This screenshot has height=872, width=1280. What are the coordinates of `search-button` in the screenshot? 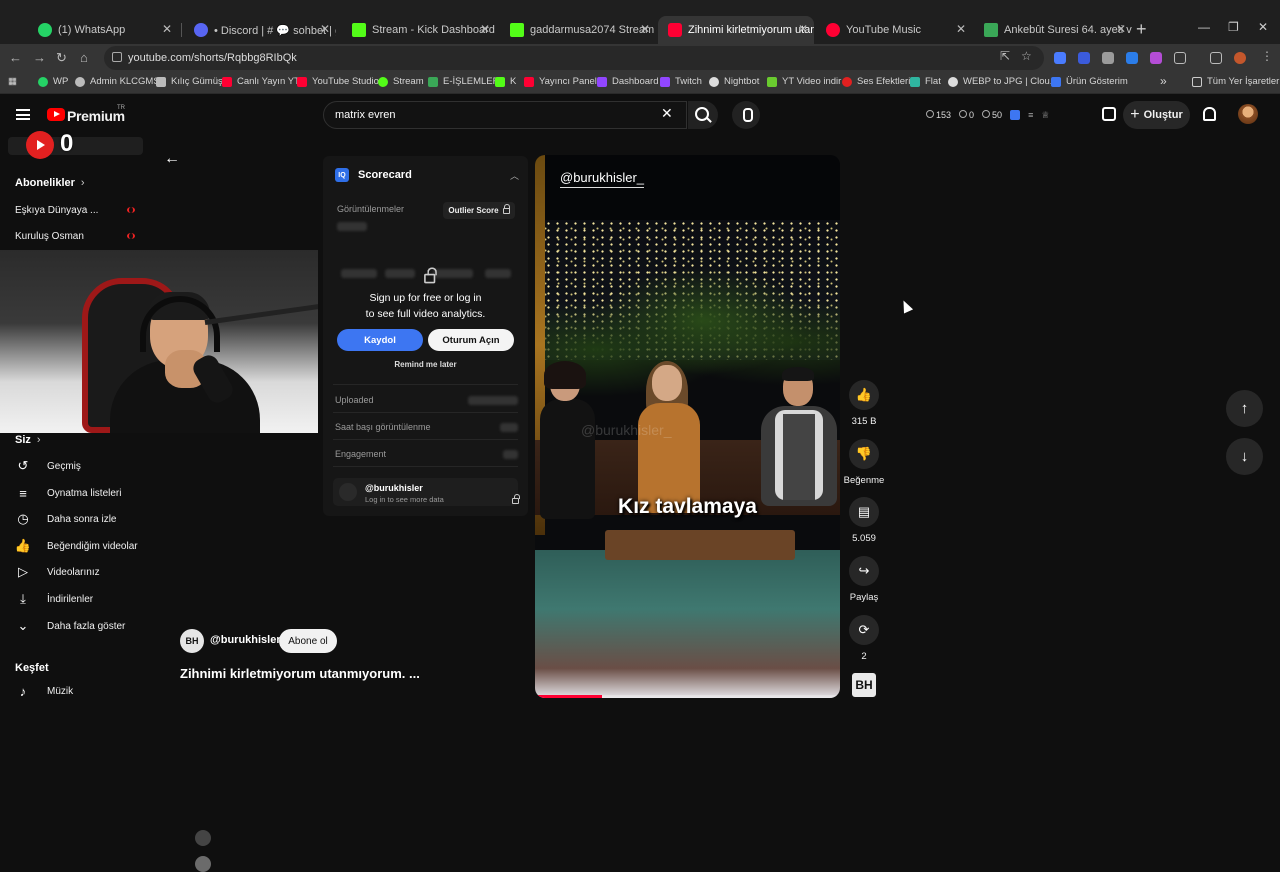 It's located at (703, 115).